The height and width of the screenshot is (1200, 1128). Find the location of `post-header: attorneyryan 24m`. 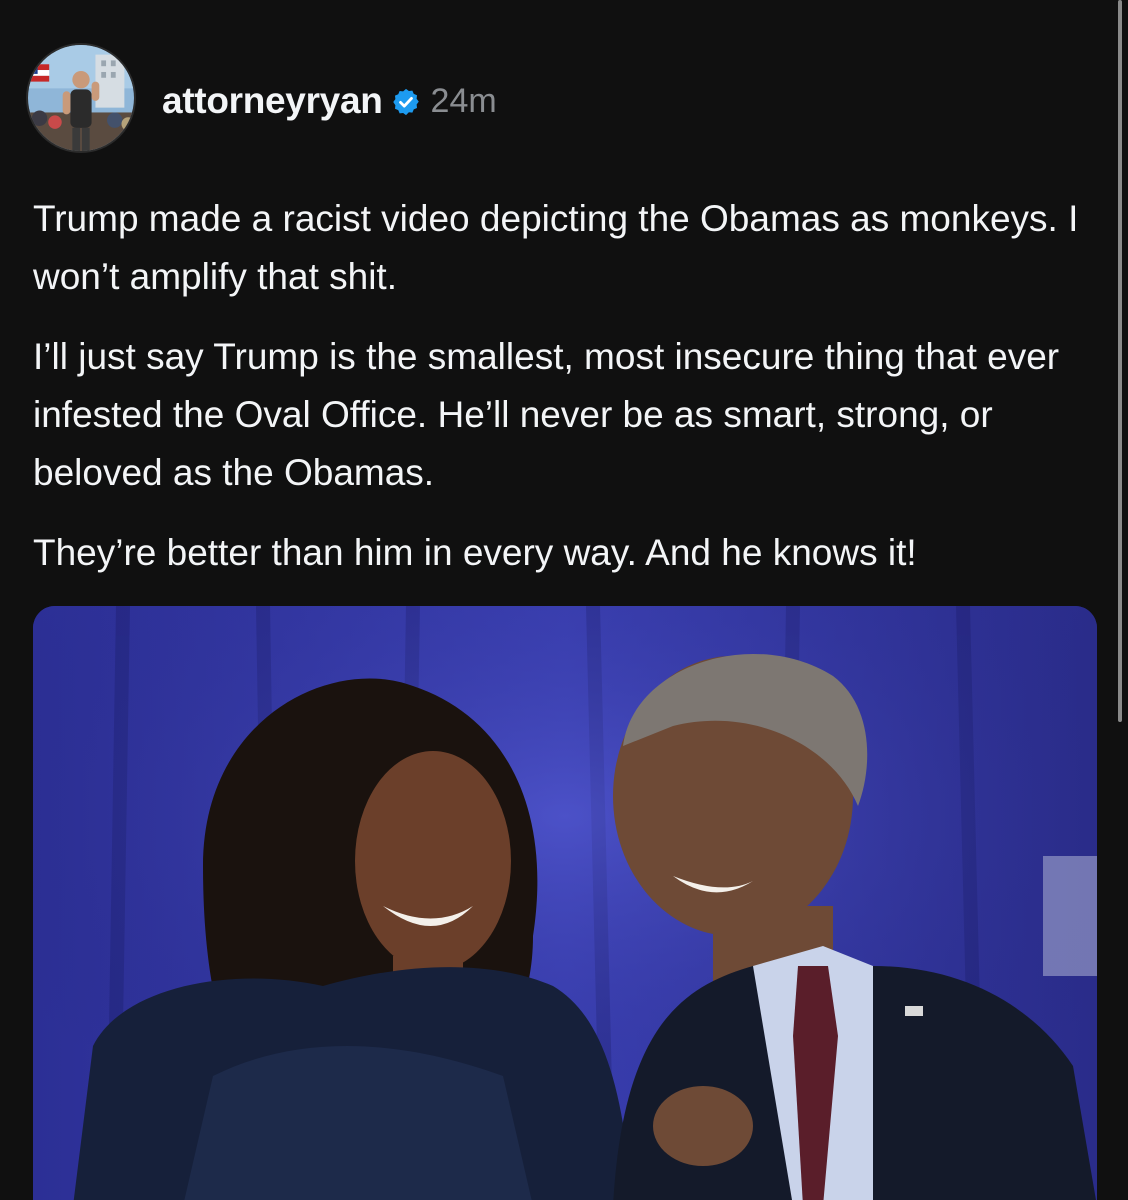

post-header: attorneyryan 24m is located at coordinates (329, 101).